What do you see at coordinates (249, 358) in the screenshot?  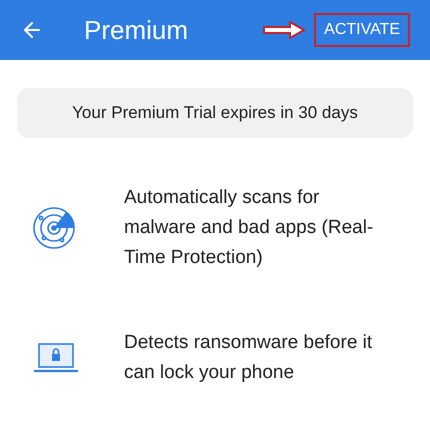 I see `feature-text: Detects ransomware before it can lock your phone` at bounding box center [249, 358].